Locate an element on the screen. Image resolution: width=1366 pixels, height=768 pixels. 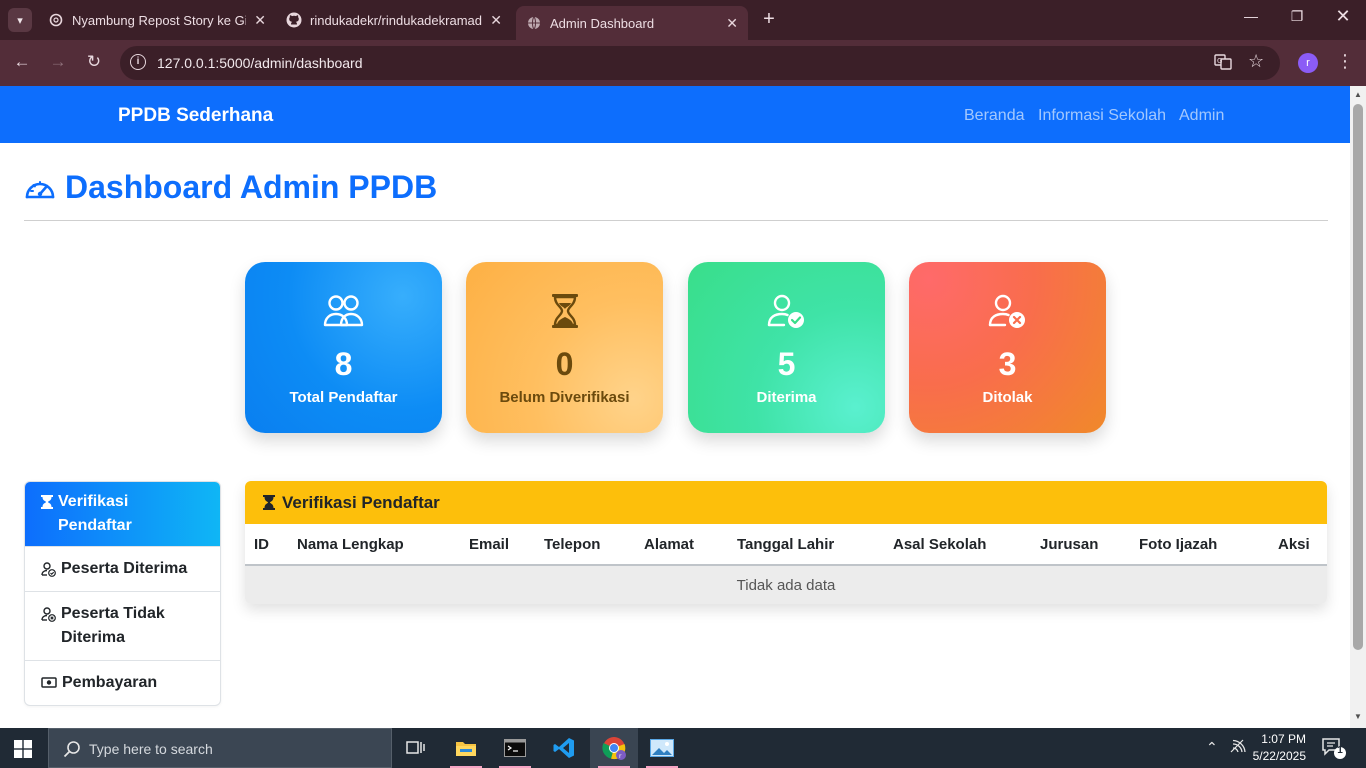
sidebar-item-pembayaran: Pembayaran is located at coordinates (122, 682).